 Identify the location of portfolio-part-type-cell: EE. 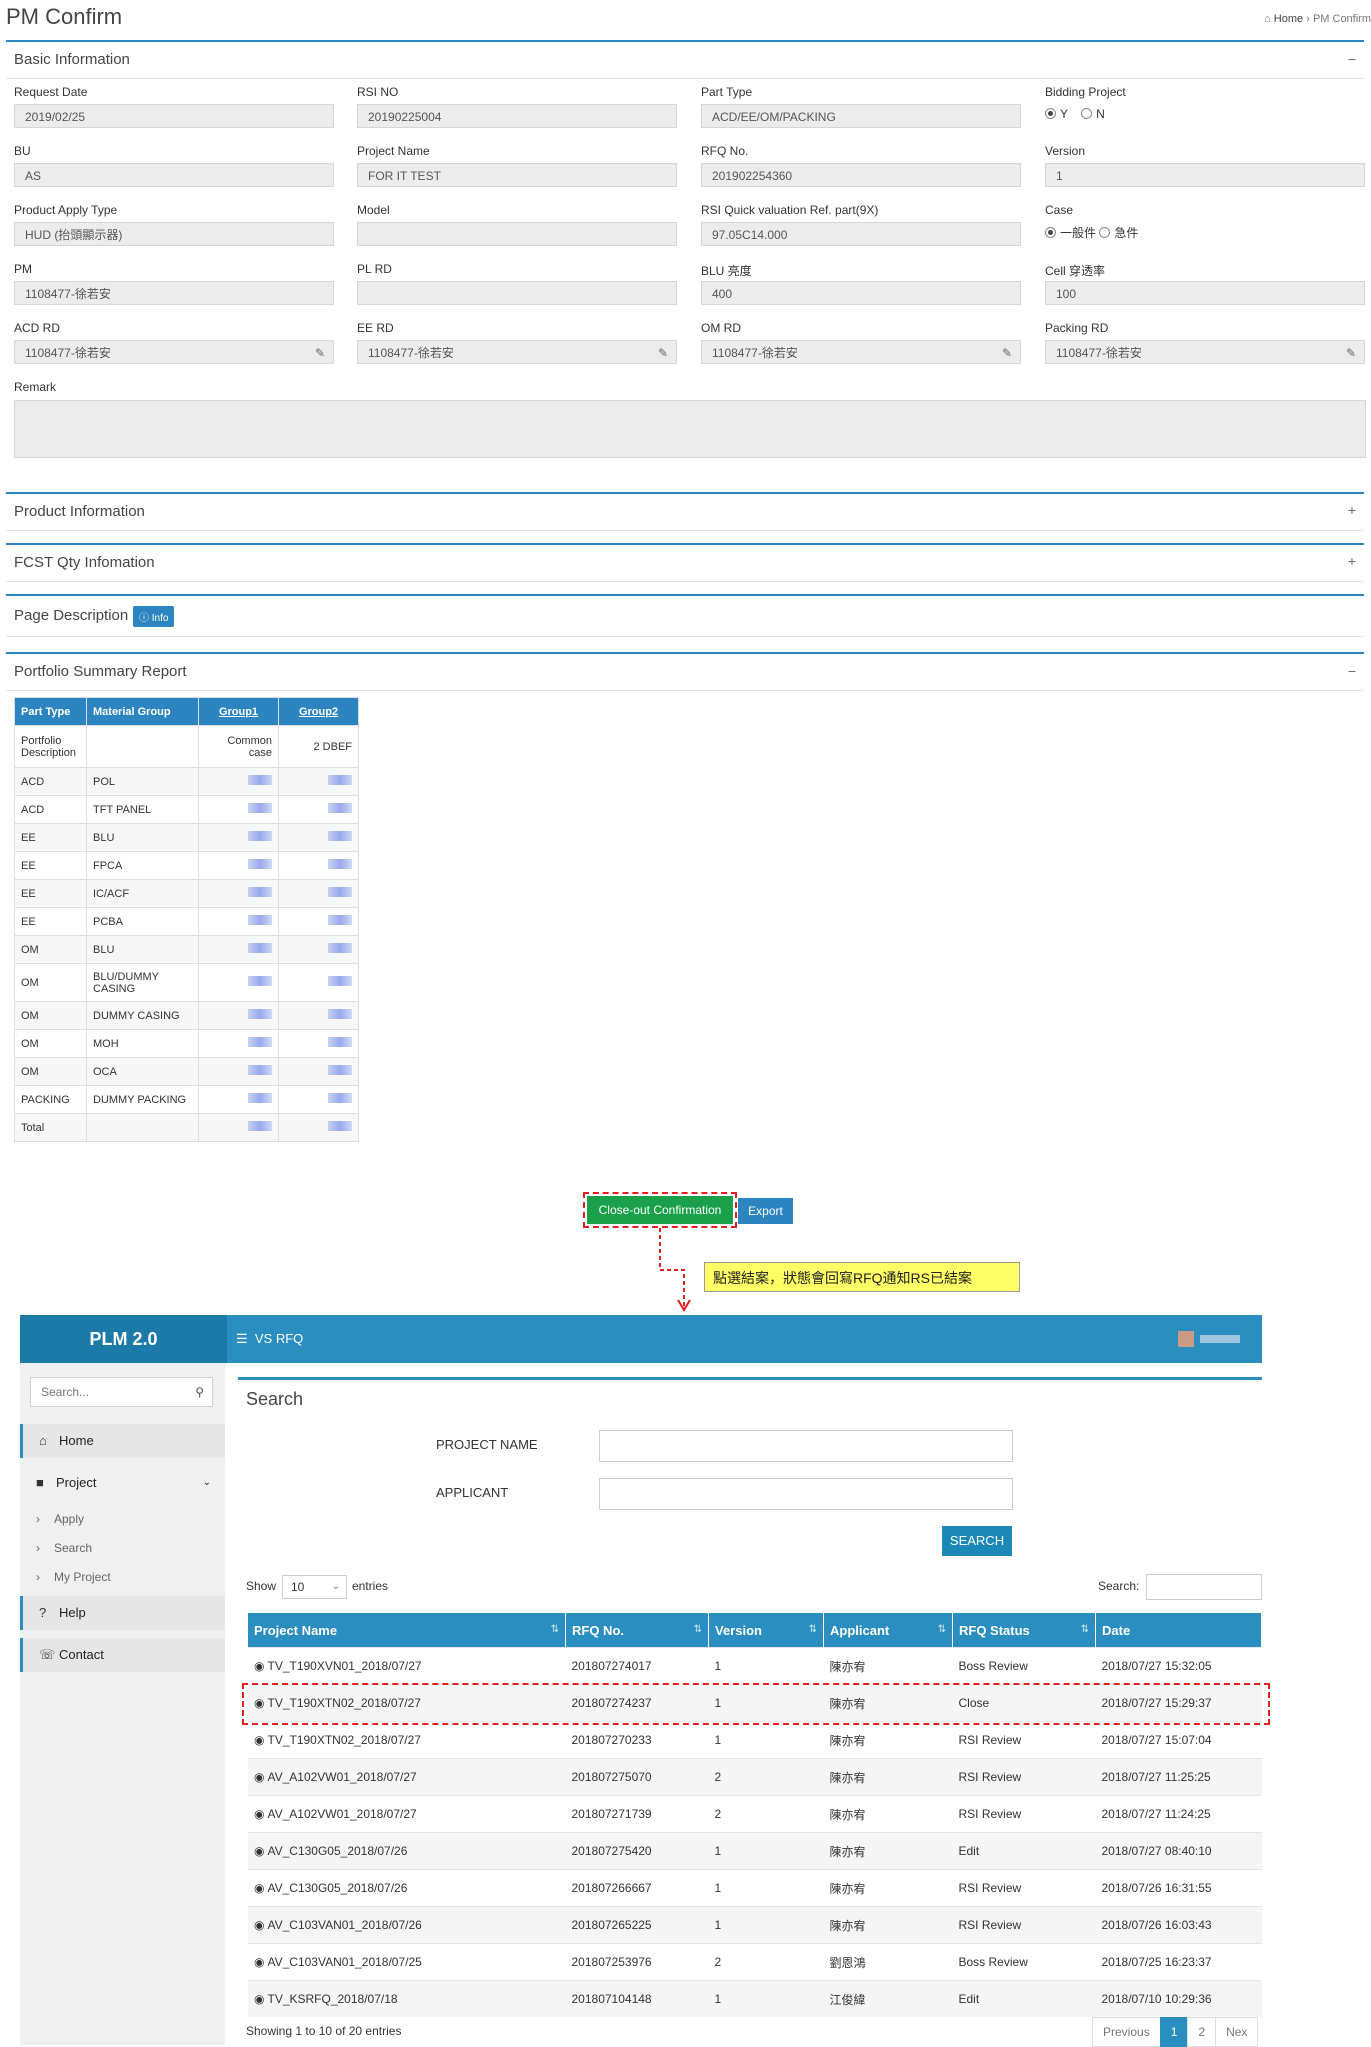
(50, 865).